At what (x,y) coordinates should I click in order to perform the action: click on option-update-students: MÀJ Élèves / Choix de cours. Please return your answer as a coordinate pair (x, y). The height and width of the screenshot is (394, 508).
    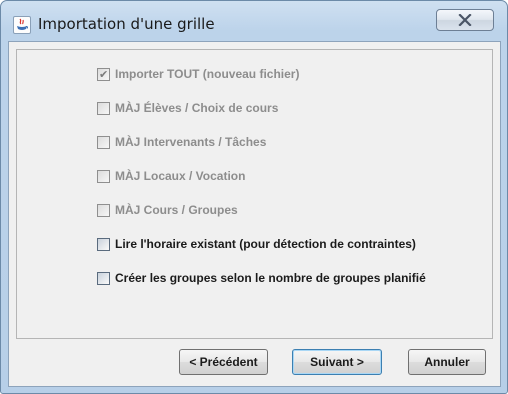
    Looking at the image, I should click on (187, 108).